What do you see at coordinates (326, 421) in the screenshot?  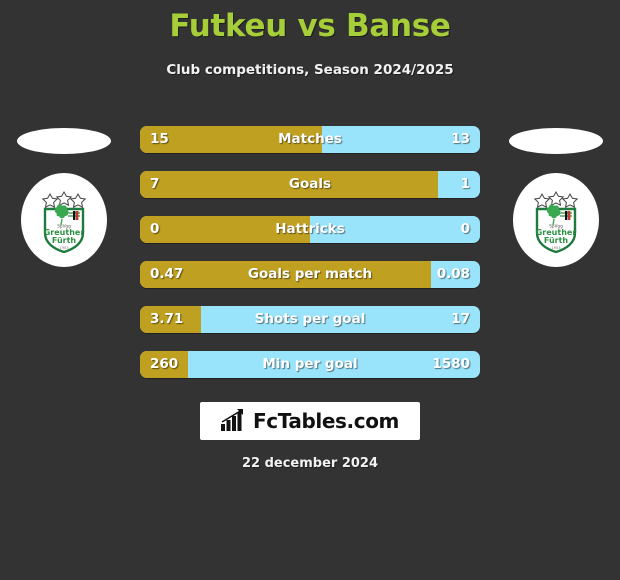 I see `fctables-brand-text: FcTables.com` at bounding box center [326, 421].